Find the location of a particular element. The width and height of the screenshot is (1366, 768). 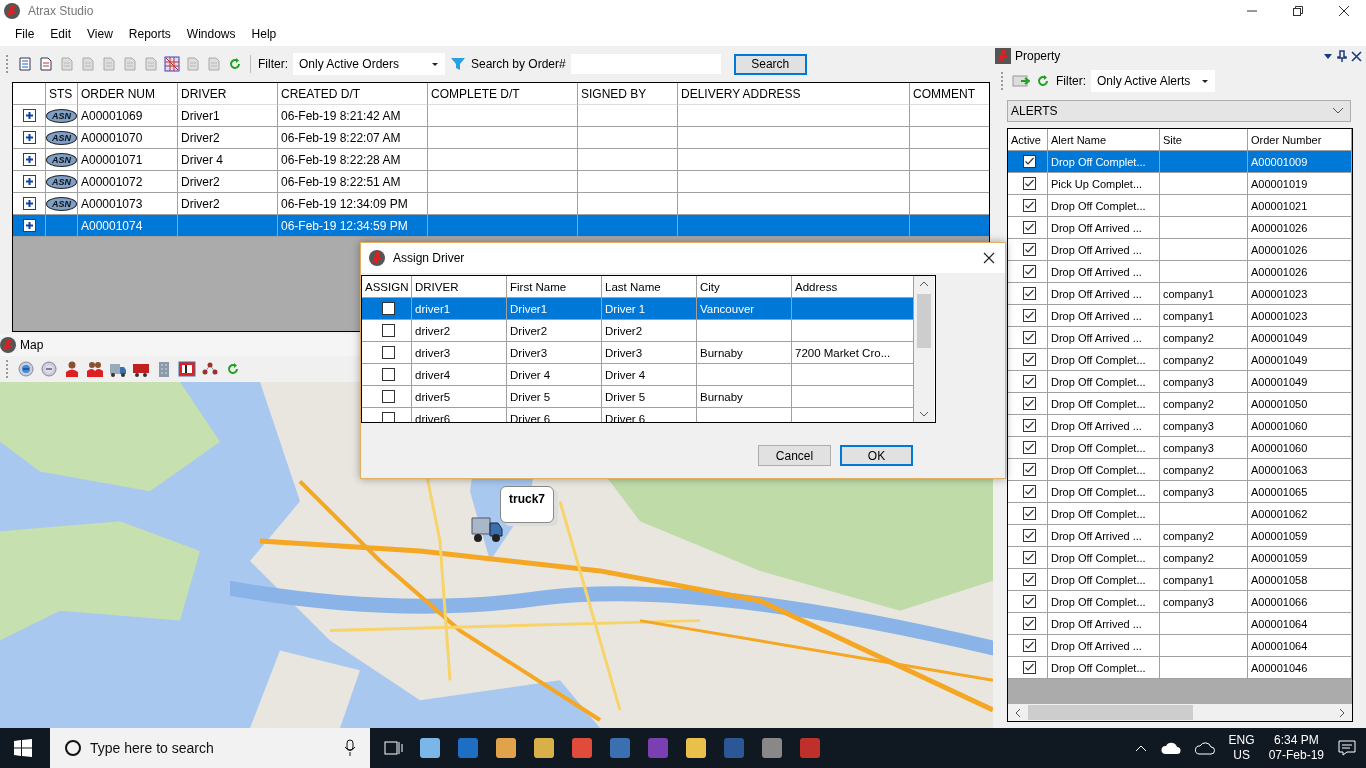

driver-row: driver5 Driver 5 Driver 5 Burnaby is located at coordinates (638, 397).